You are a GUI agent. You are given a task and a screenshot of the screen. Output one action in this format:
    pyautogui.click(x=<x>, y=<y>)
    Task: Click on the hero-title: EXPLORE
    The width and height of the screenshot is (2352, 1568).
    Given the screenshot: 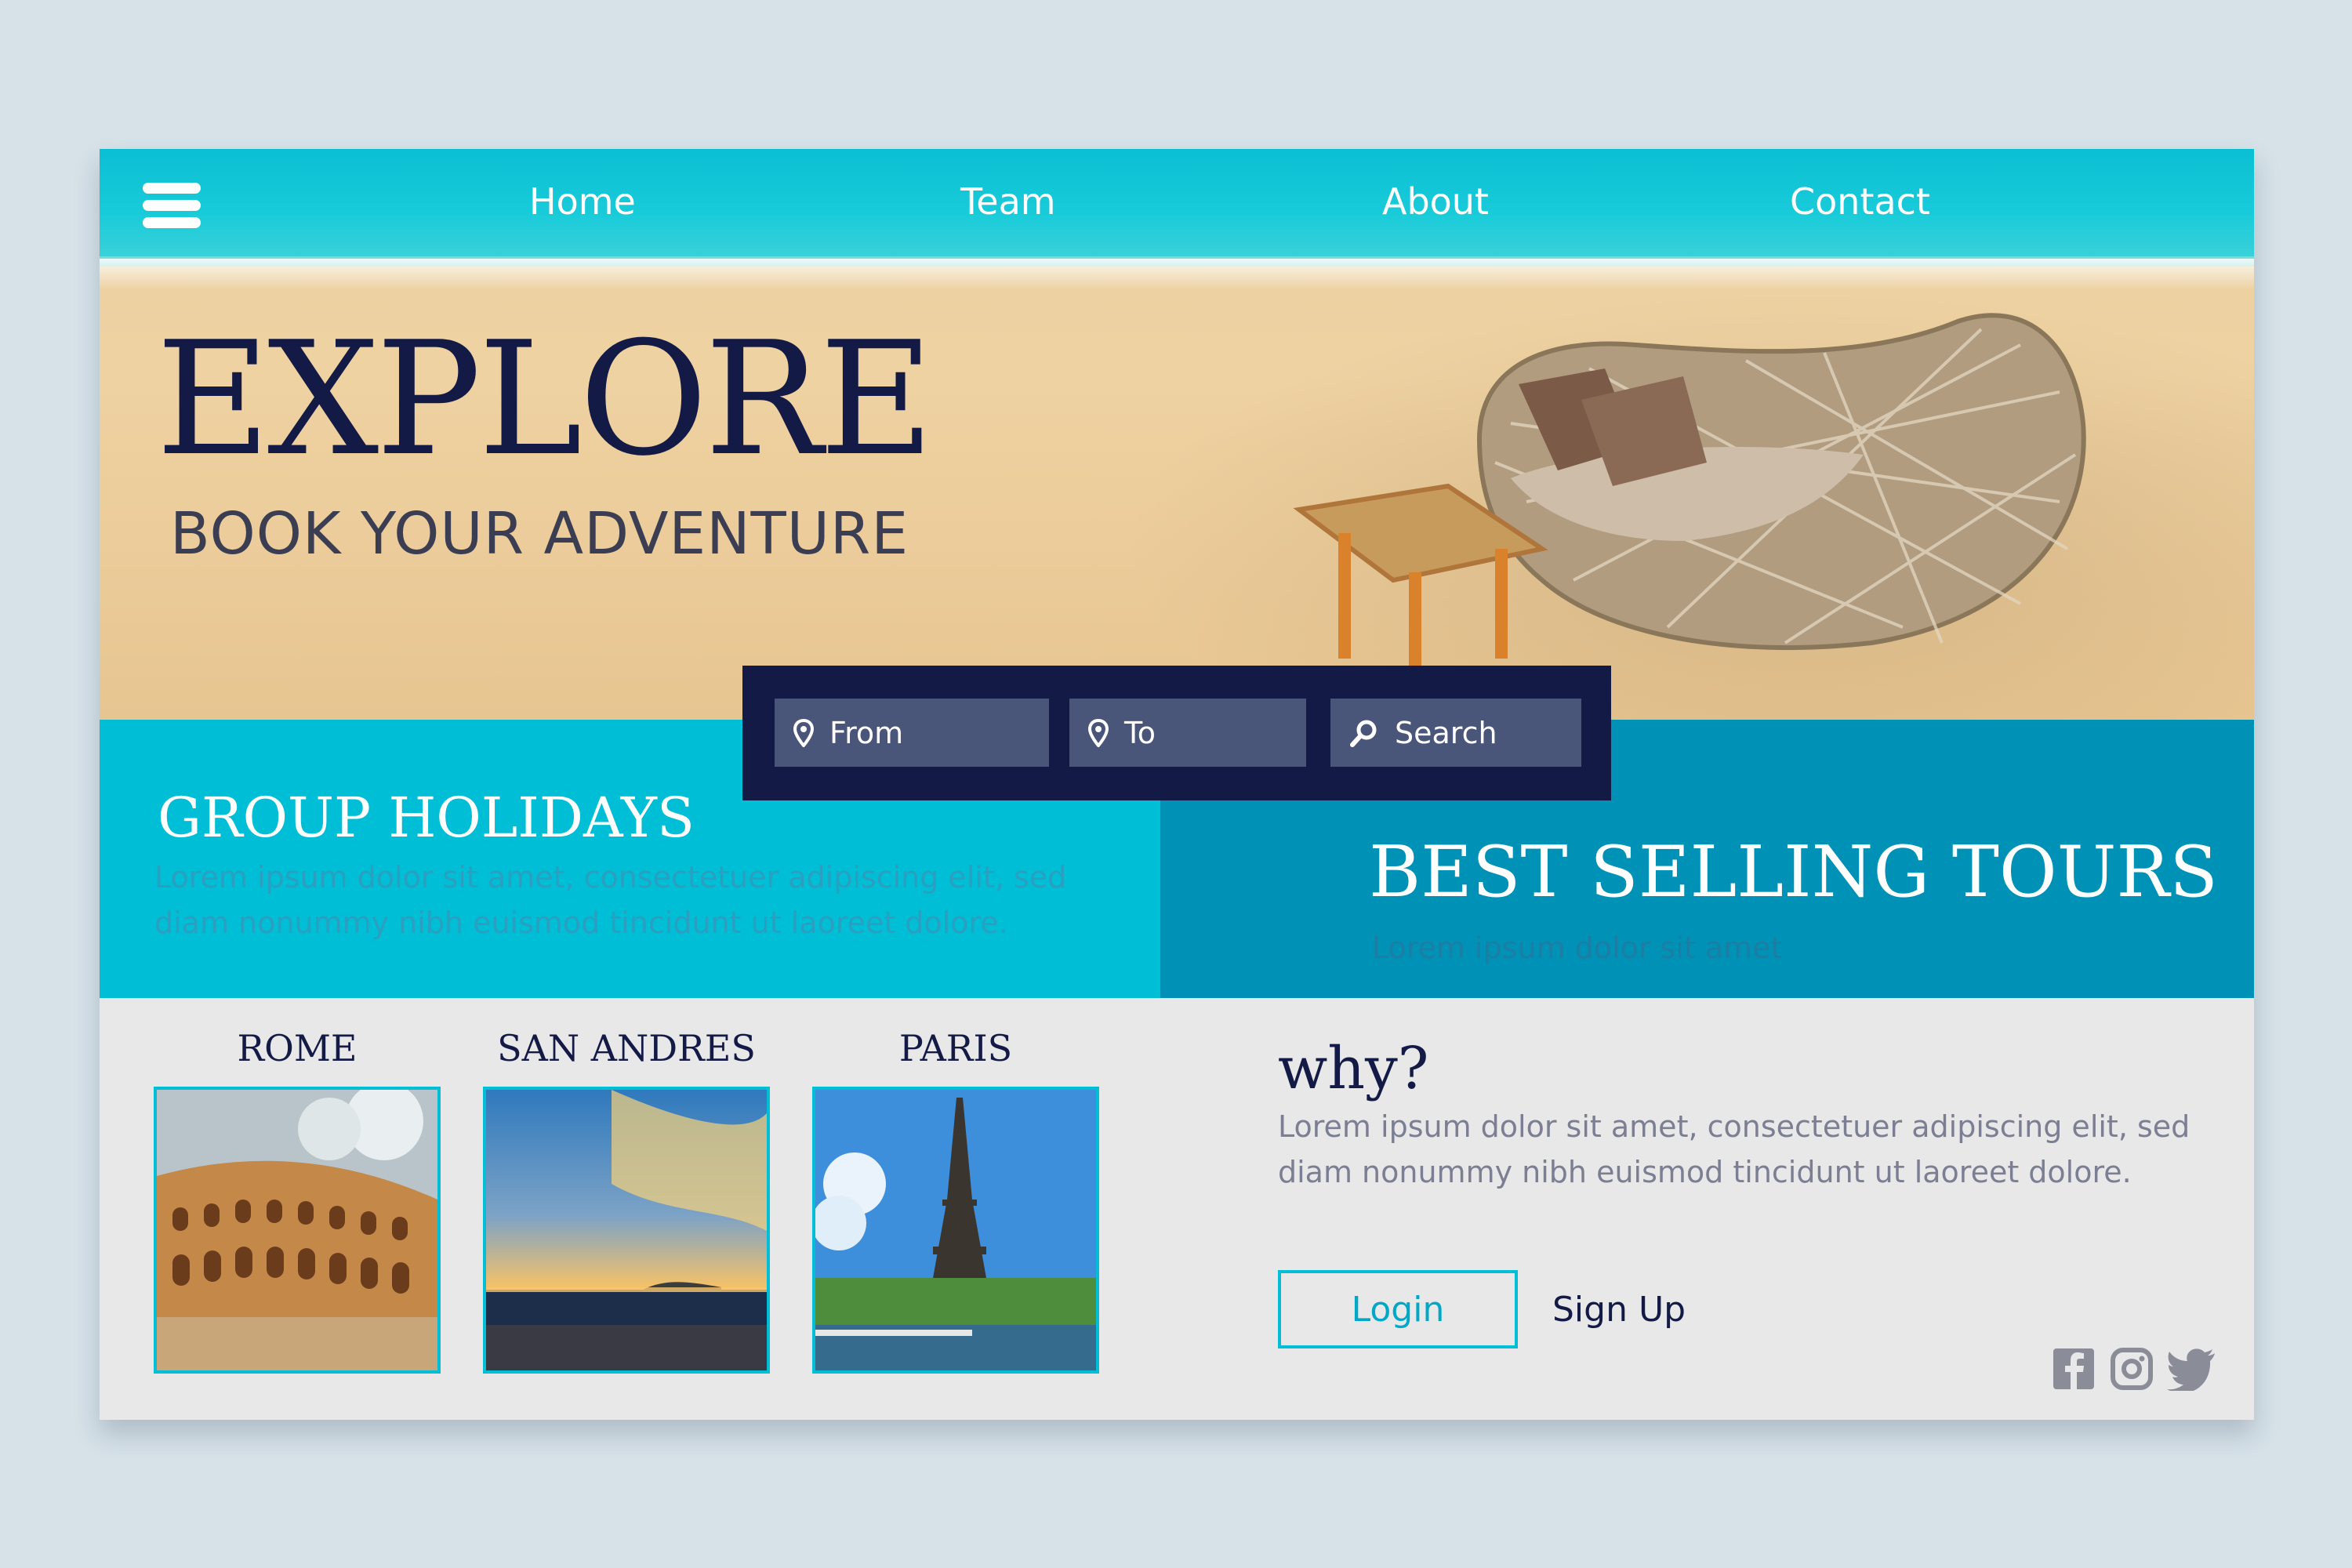 What is the action you would take?
    pyautogui.click(x=545, y=399)
    